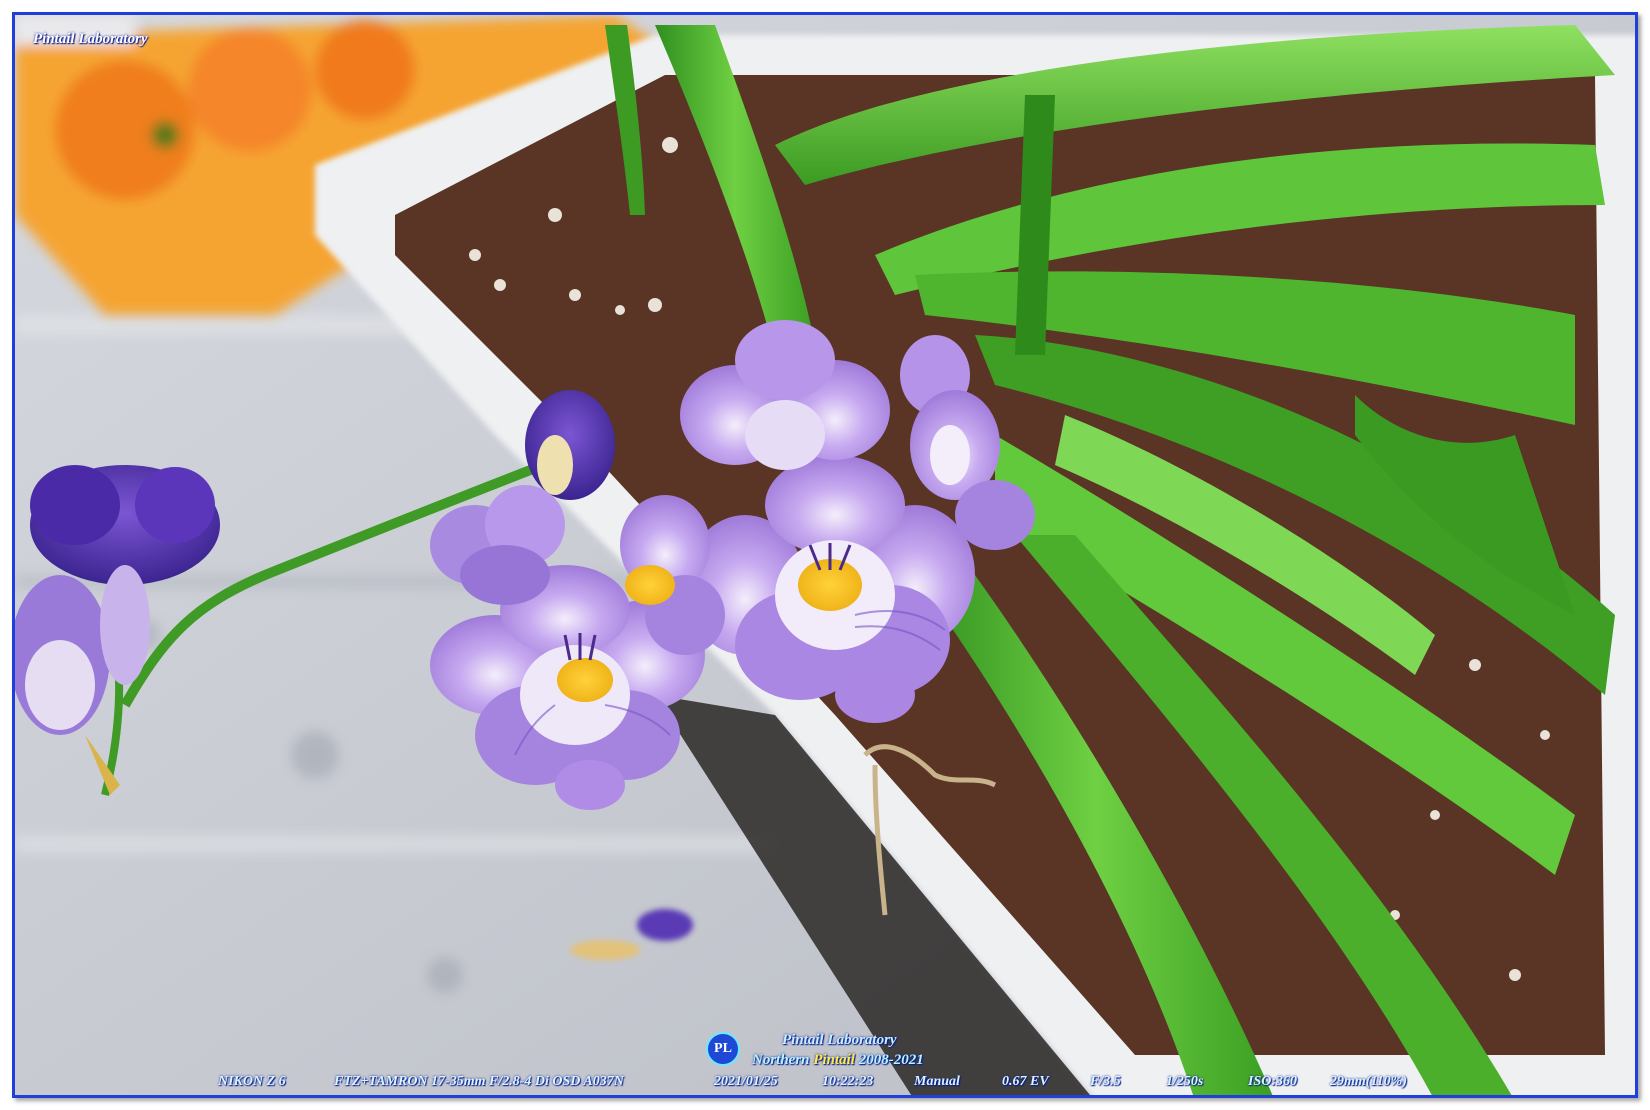  I want to click on watermark-highlight: Pintail, so click(834, 1060).